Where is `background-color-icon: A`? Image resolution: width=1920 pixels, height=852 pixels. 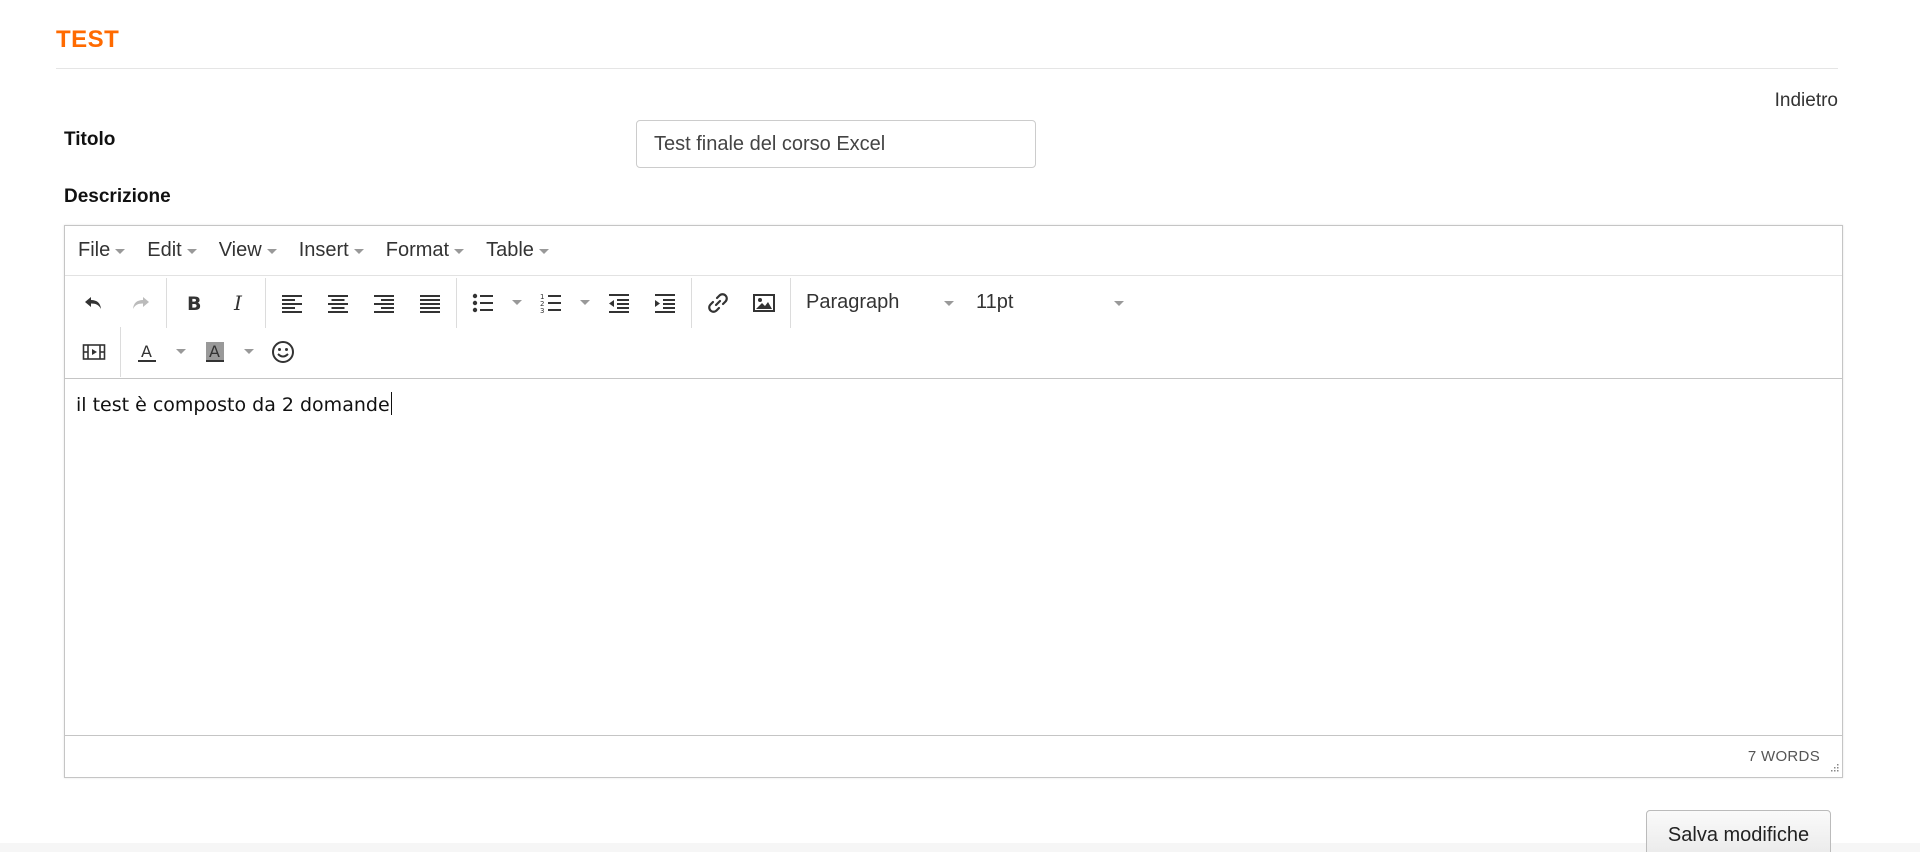 background-color-icon: A is located at coordinates (215, 351).